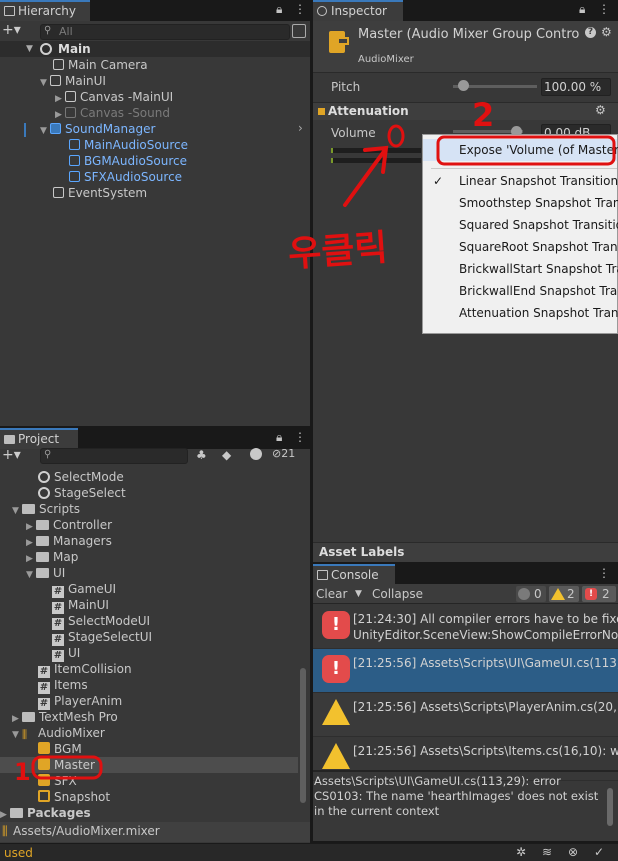  I want to click on tree-item-canvas-mainui: ▶ Canvas -MainUI, so click(114, 97).